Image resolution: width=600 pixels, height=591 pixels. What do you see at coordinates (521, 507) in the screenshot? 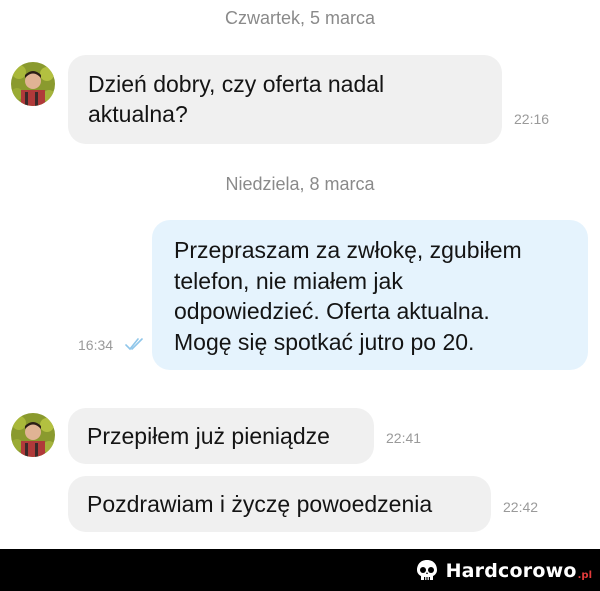
I see `message-time: 22:42` at bounding box center [521, 507].